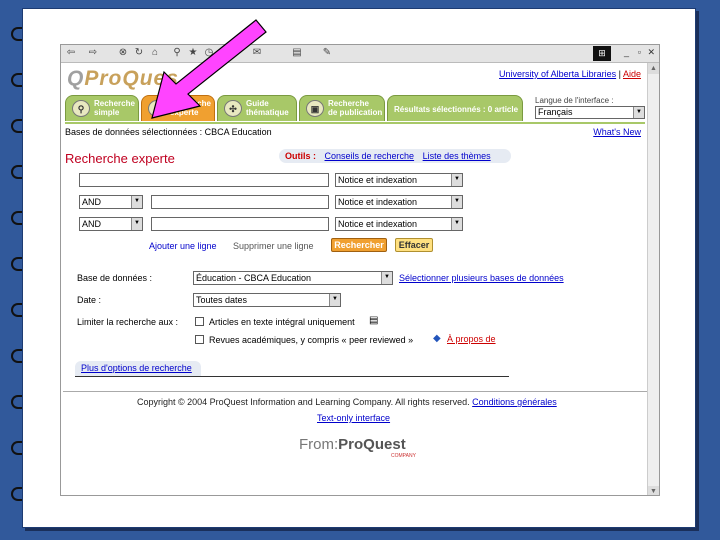  What do you see at coordinates (89, 300) in the screenshot?
I see `date-label: Date :` at bounding box center [89, 300].